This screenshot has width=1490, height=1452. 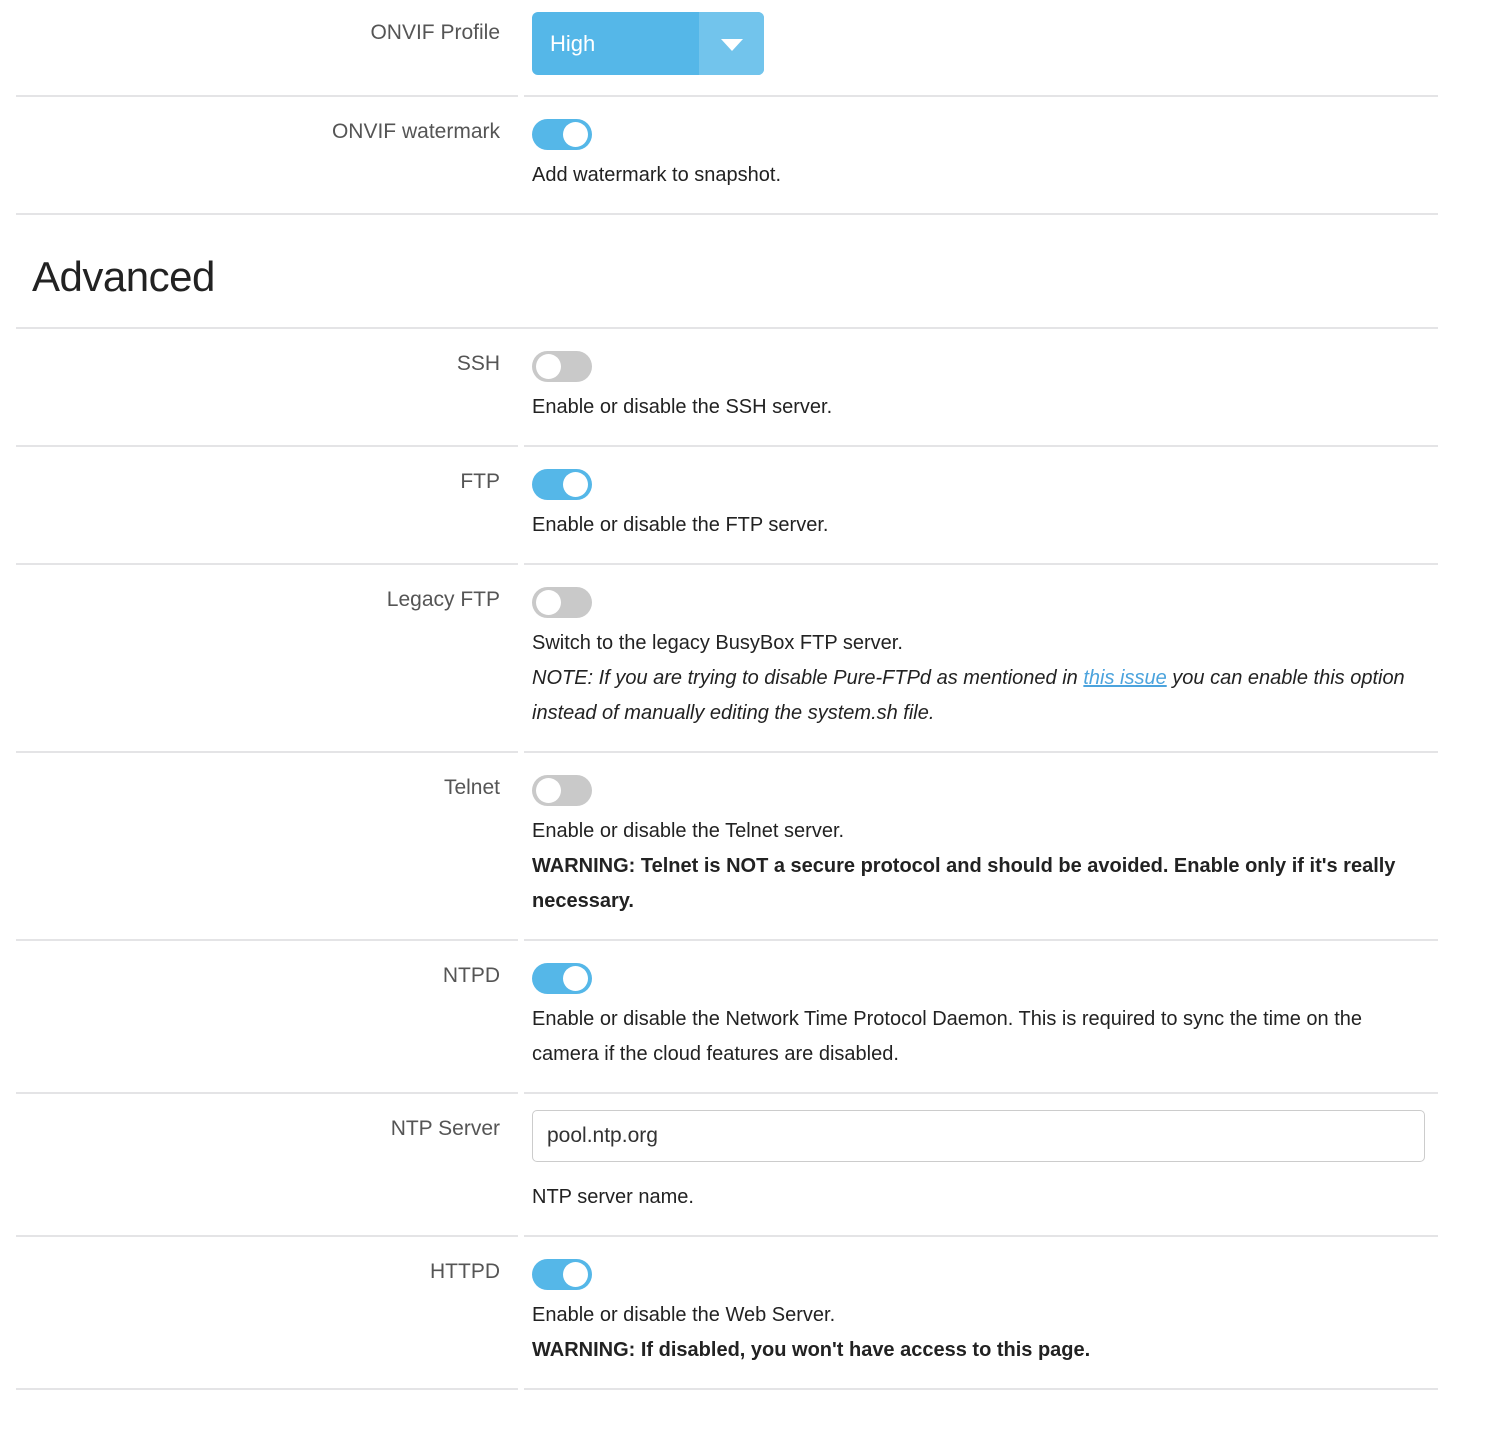 What do you see at coordinates (978, 1136) in the screenshot?
I see `ntp-server-input` at bounding box center [978, 1136].